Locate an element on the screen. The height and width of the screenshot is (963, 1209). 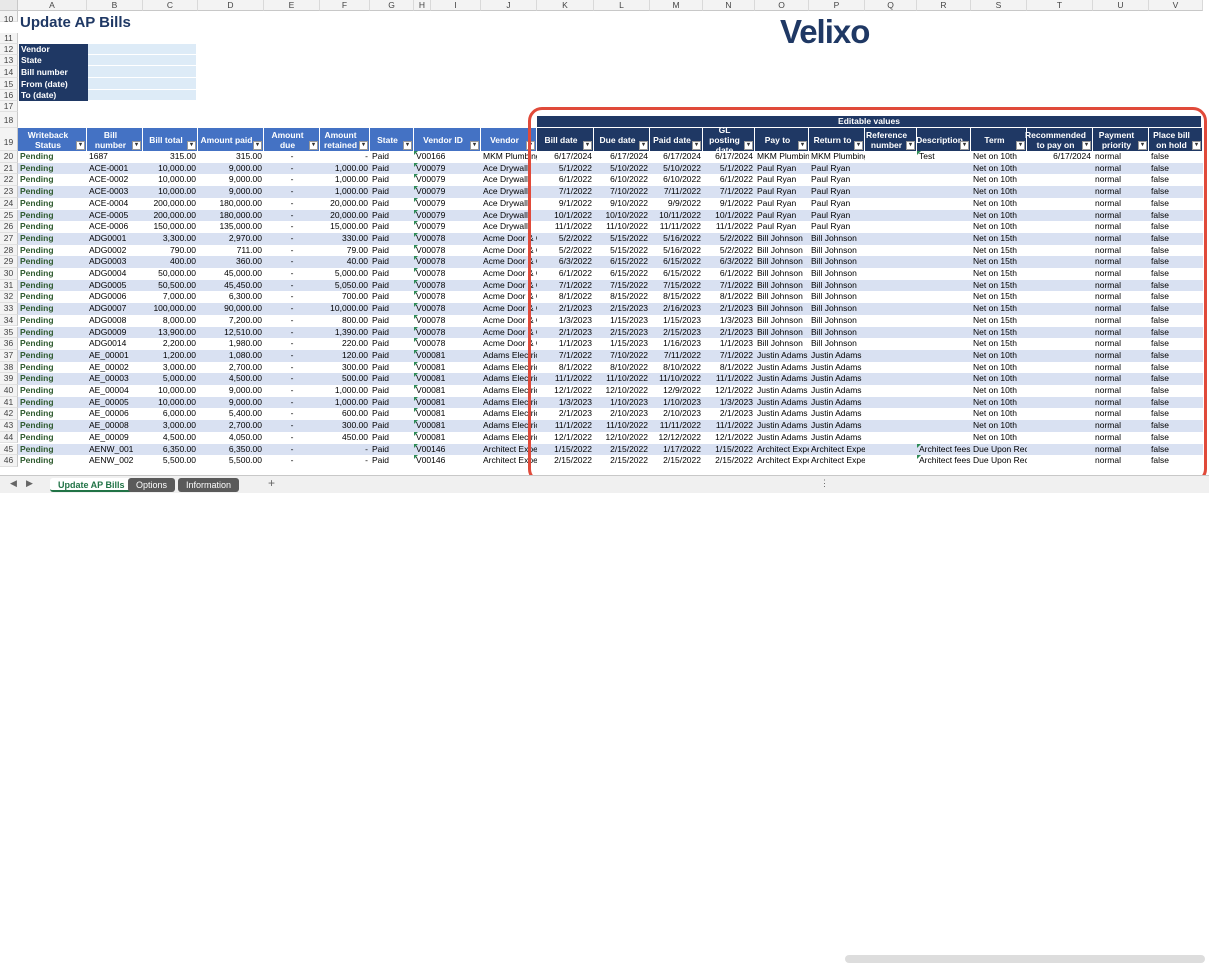
table-cell: MKM Plumbing(VV00166) is located at coordinates (837, 156).